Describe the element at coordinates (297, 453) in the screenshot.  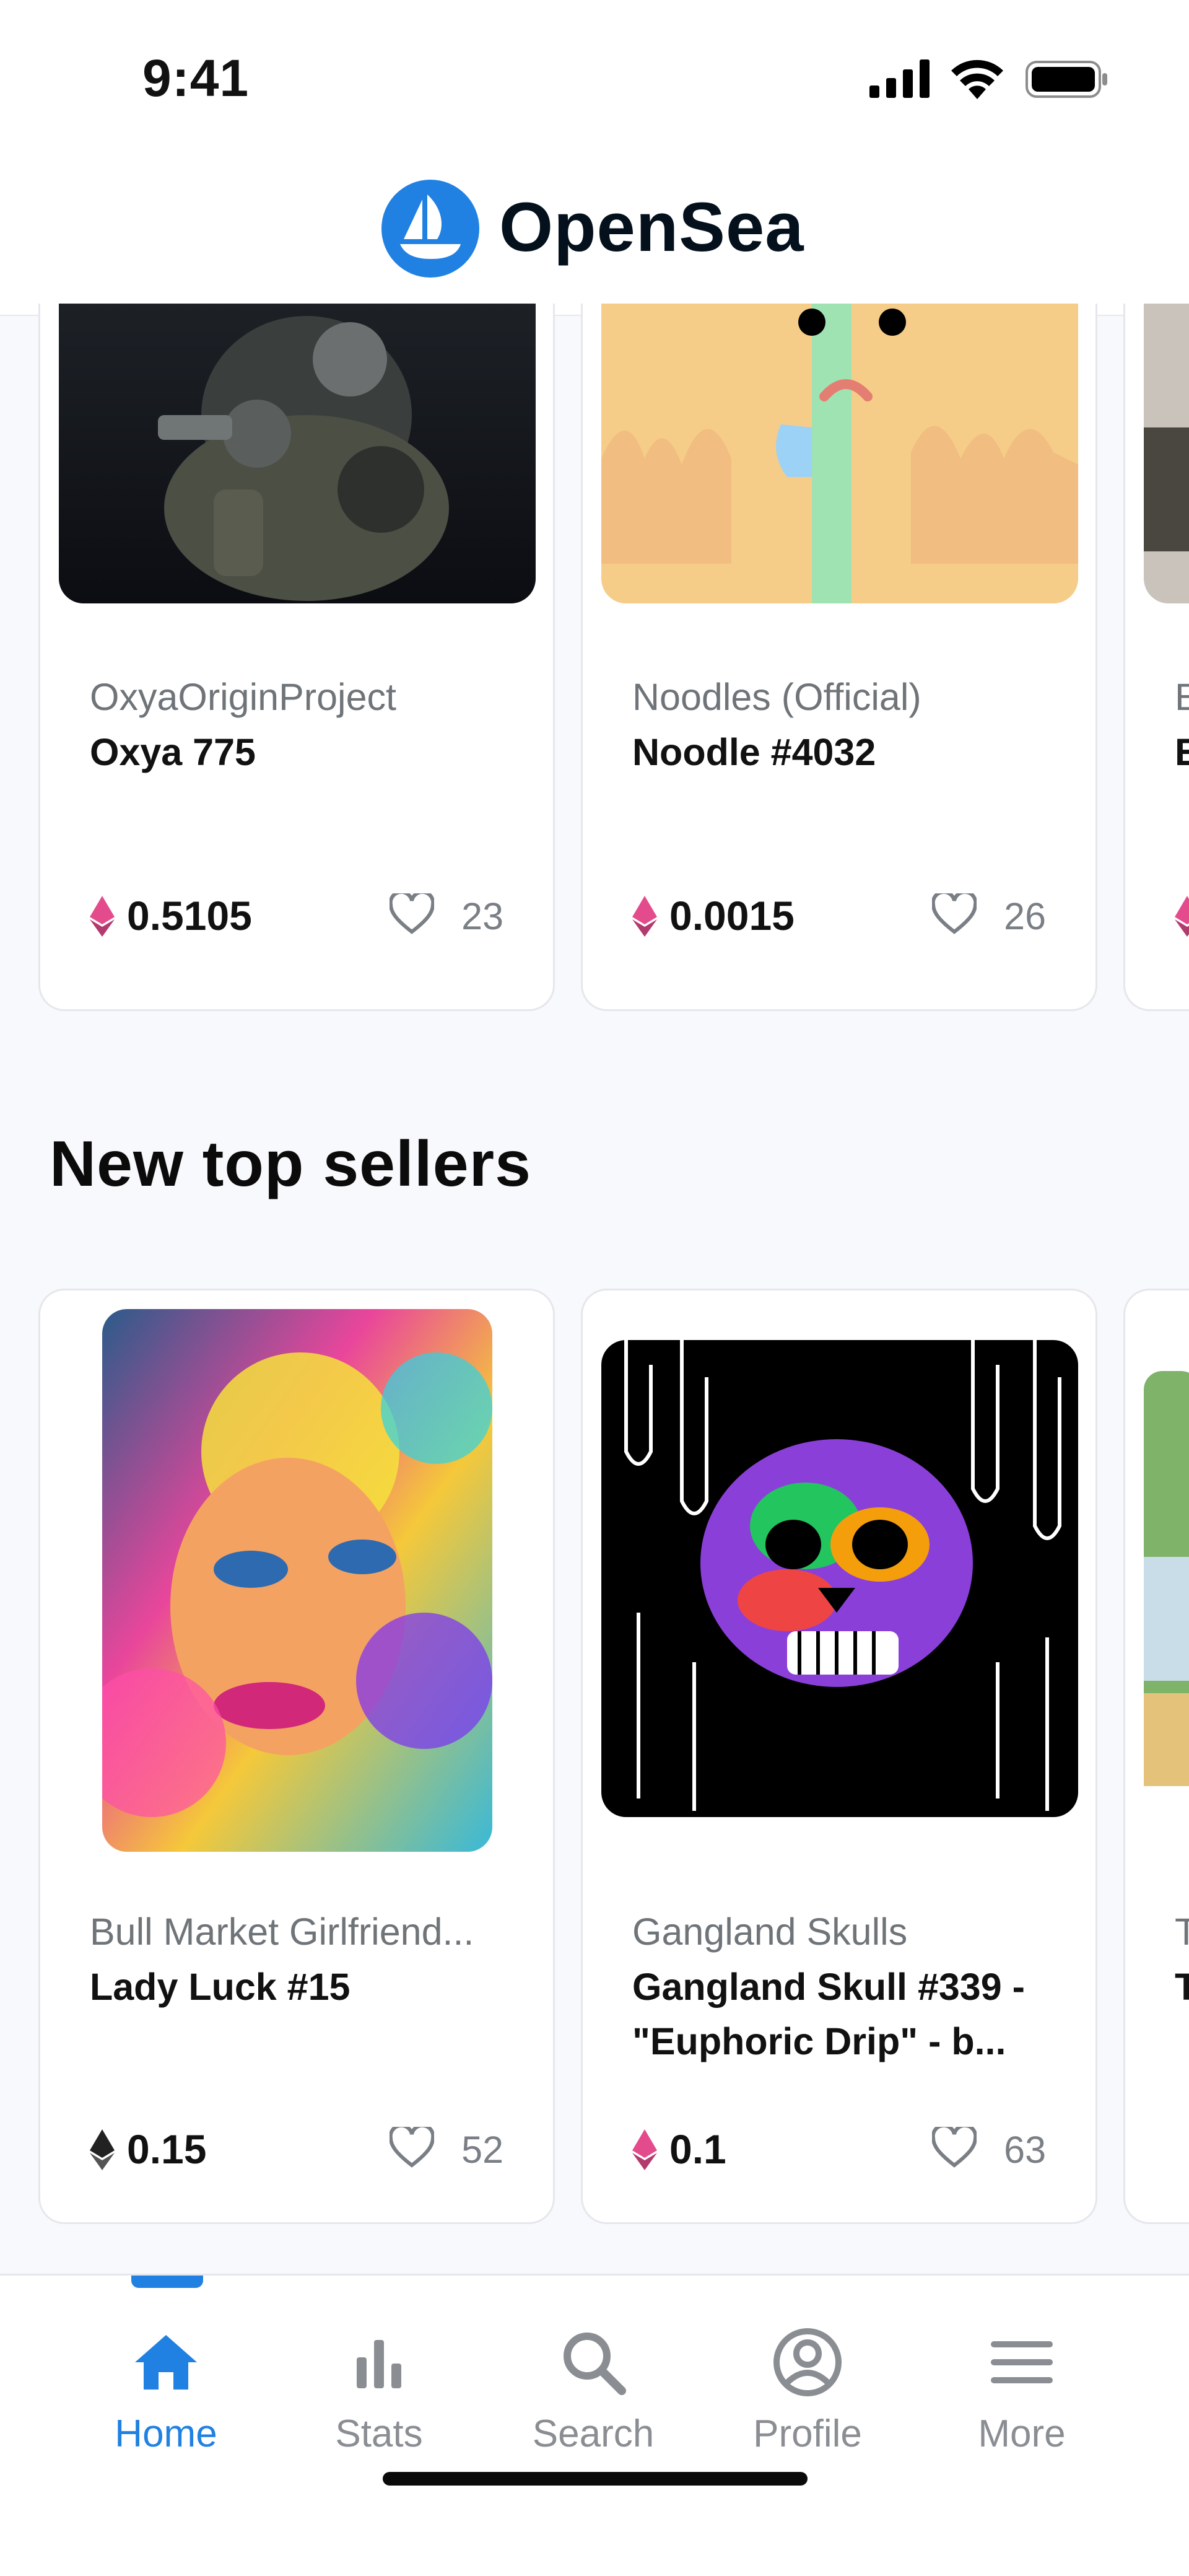
I see `nft-image-armored-figure` at that location.